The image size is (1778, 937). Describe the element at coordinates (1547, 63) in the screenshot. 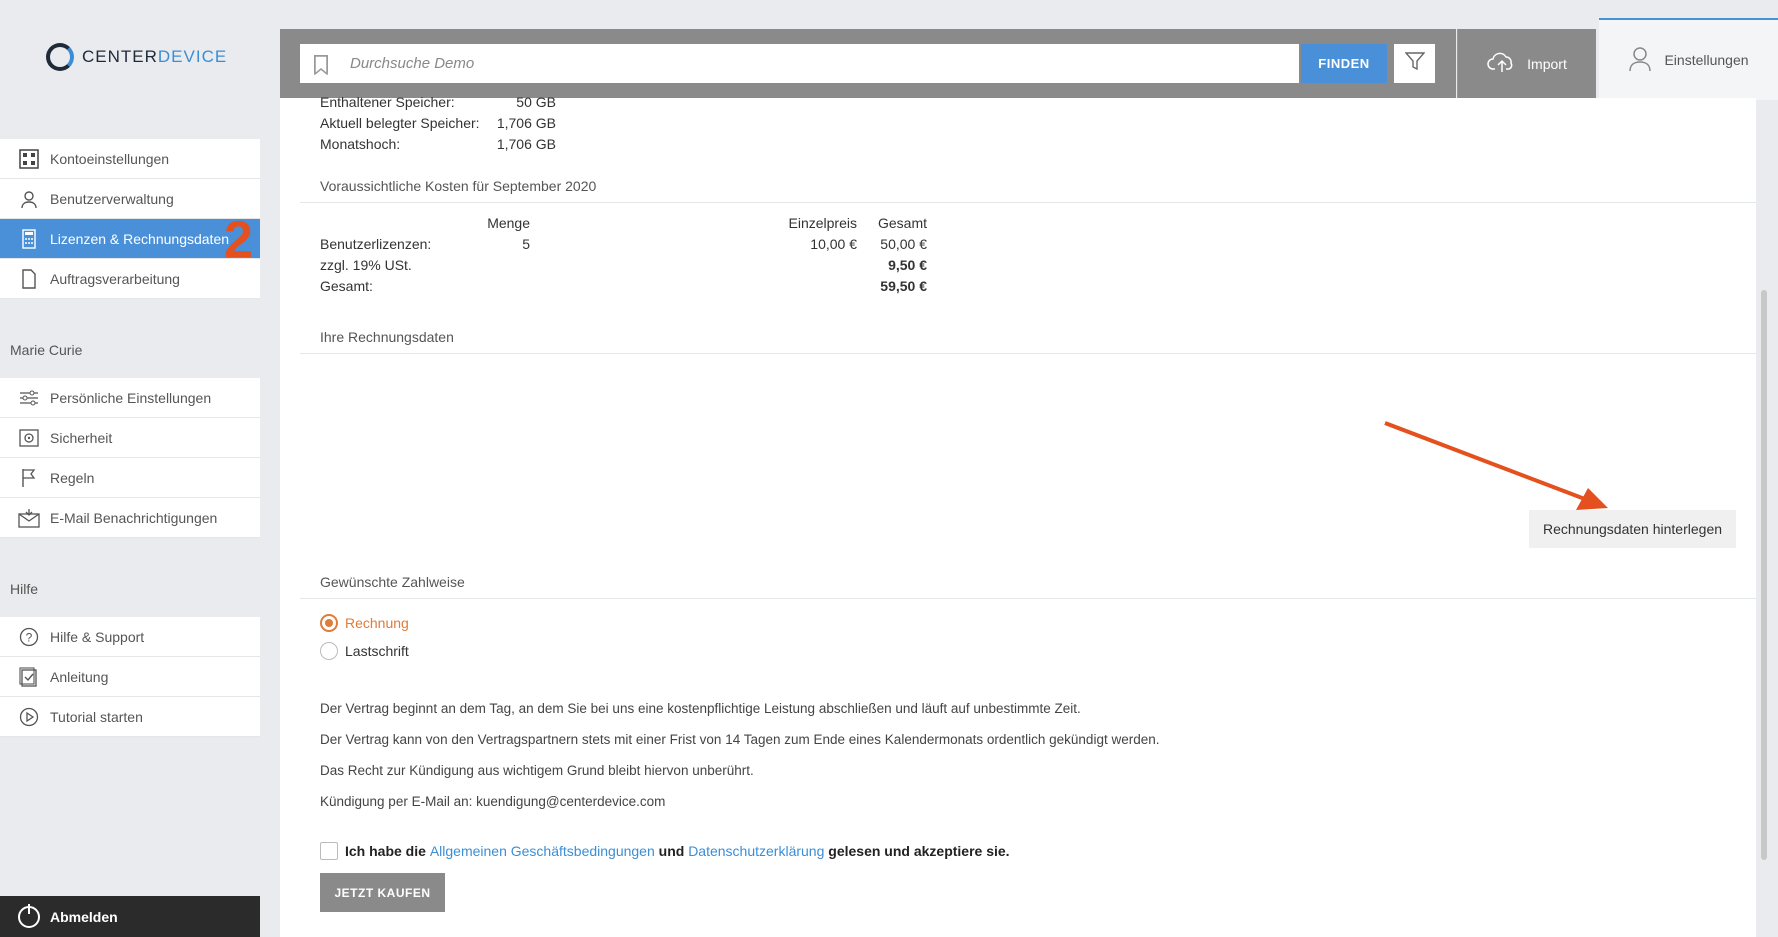

I see `import-label: Import` at that location.